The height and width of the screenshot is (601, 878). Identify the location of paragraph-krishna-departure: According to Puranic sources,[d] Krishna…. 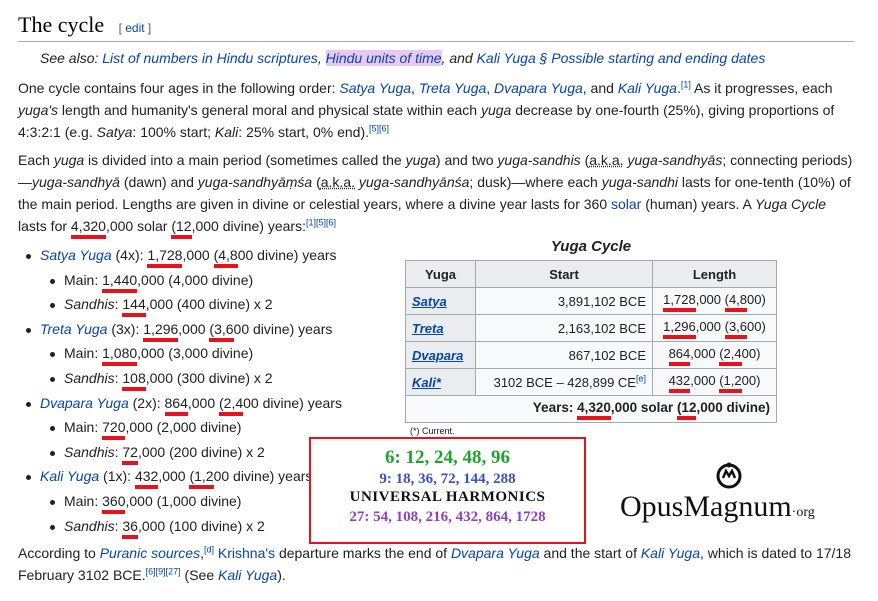
(435, 564).